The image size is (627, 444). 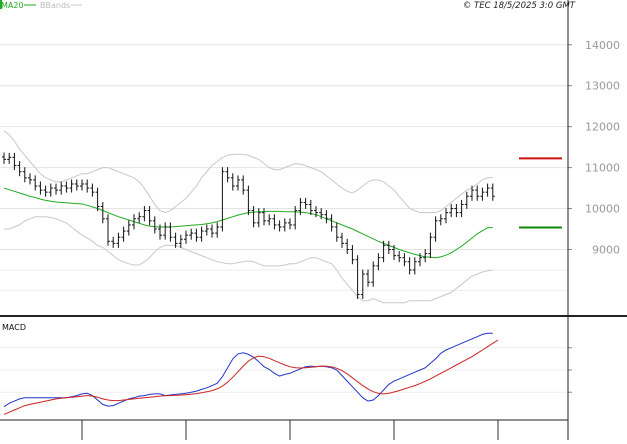 What do you see at coordinates (594, 147) in the screenshot?
I see `price-axis: 9000 10000 11000 12000 13000 14000` at bounding box center [594, 147].